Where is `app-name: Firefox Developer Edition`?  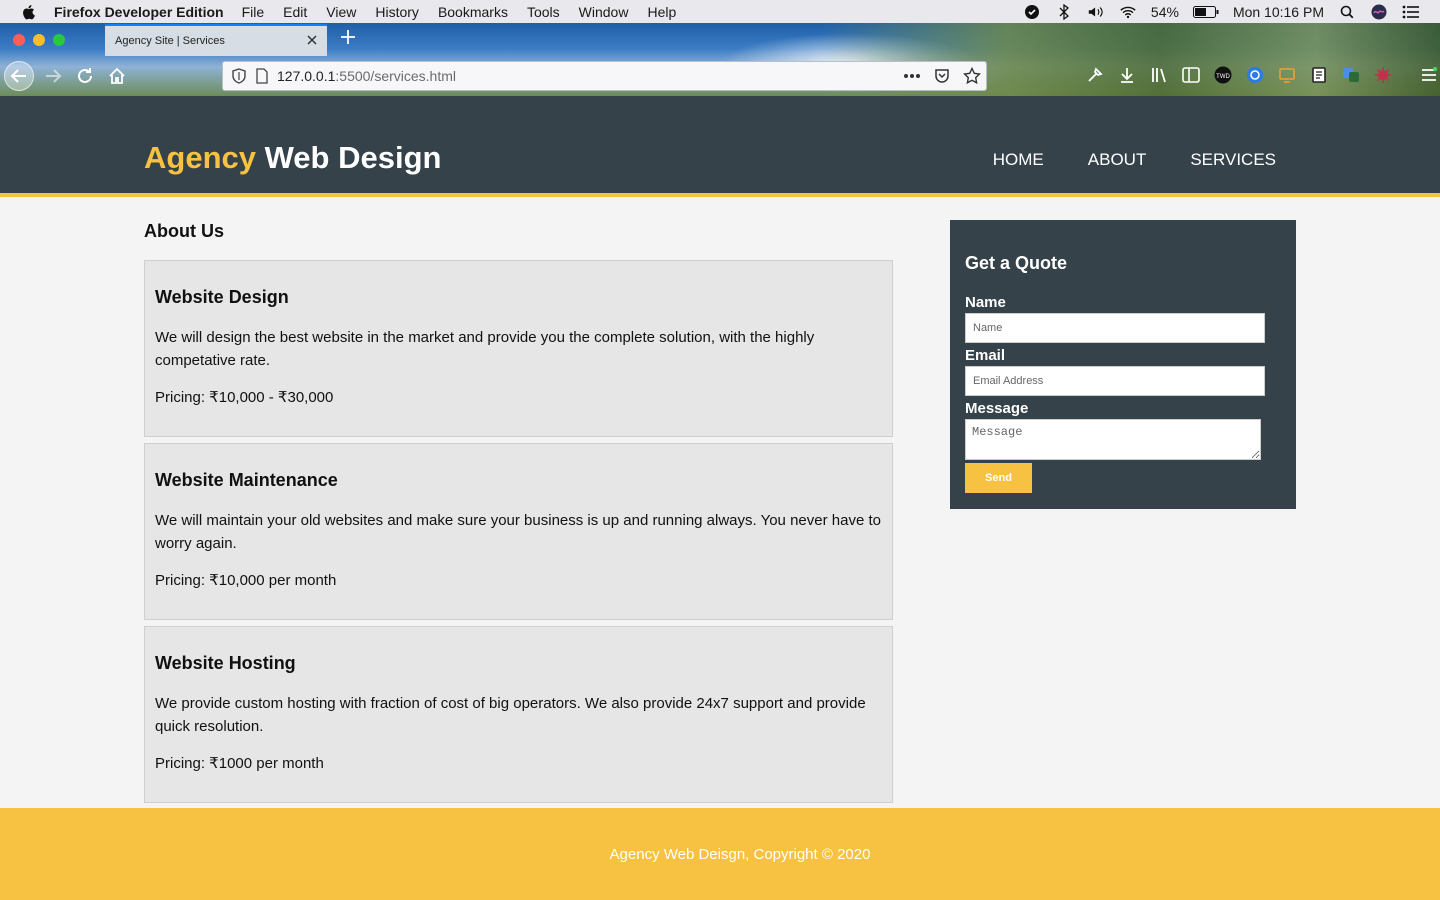
app-name: Firefox Developer Edition is located at coordinates (139, 12).